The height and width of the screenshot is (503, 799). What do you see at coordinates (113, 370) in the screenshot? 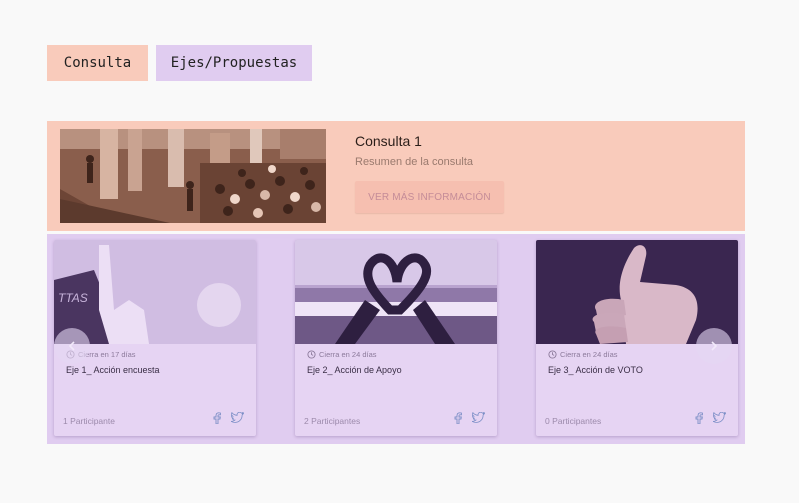
I see `eje-card-title: Eje 1_ Acción encuesta` at bounding box center [113, 370].